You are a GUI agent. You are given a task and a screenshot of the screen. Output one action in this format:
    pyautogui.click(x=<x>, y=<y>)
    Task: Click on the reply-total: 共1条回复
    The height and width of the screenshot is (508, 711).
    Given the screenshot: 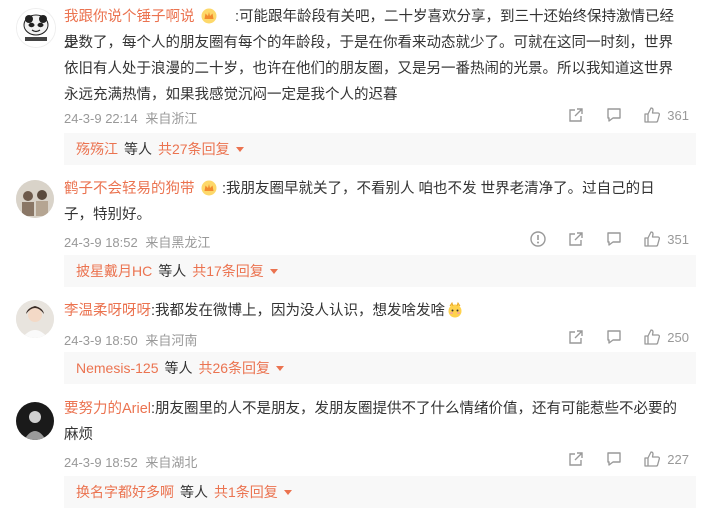 What is the action you would take?
    pyautogui.click(x=246, y=492)
    